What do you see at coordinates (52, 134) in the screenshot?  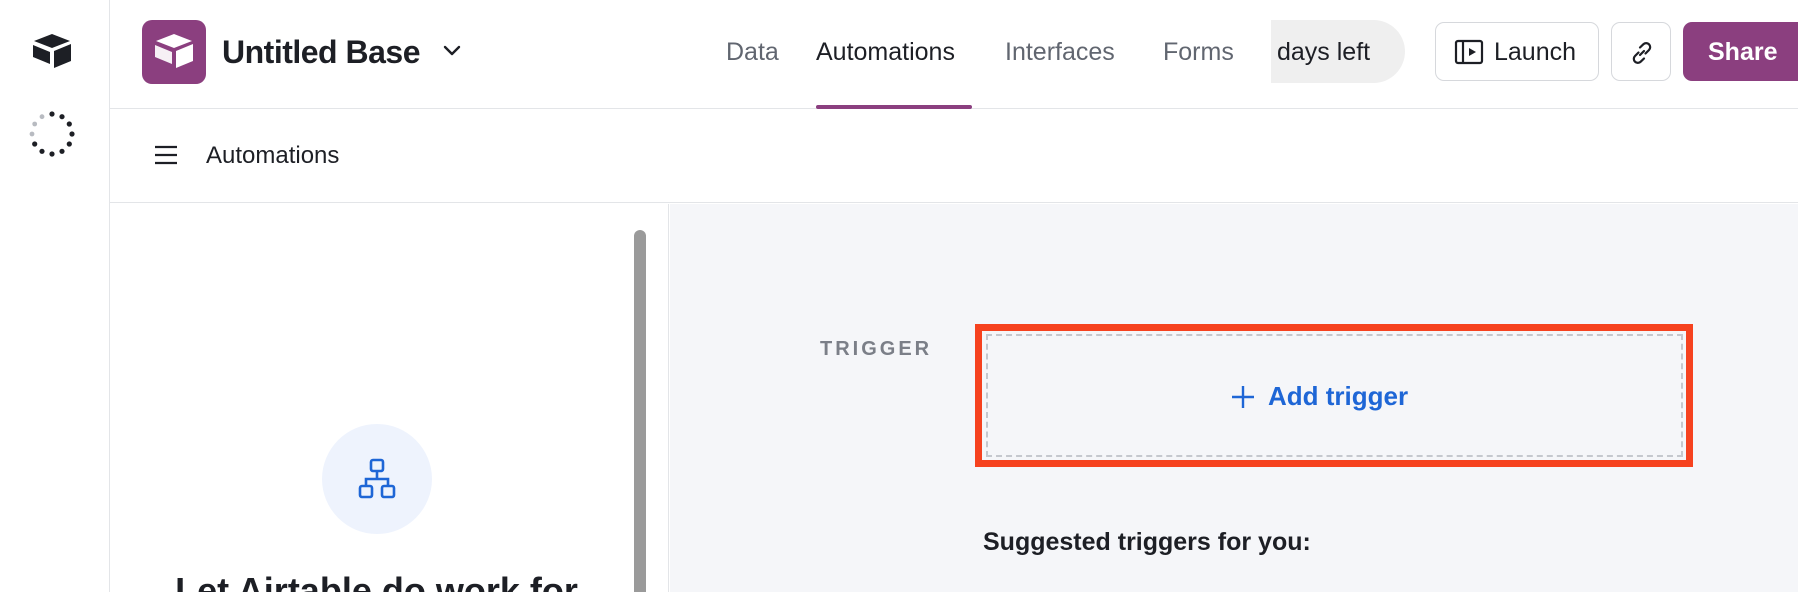 I see `loading-spinner-icon` at bounding box center [52, 134].